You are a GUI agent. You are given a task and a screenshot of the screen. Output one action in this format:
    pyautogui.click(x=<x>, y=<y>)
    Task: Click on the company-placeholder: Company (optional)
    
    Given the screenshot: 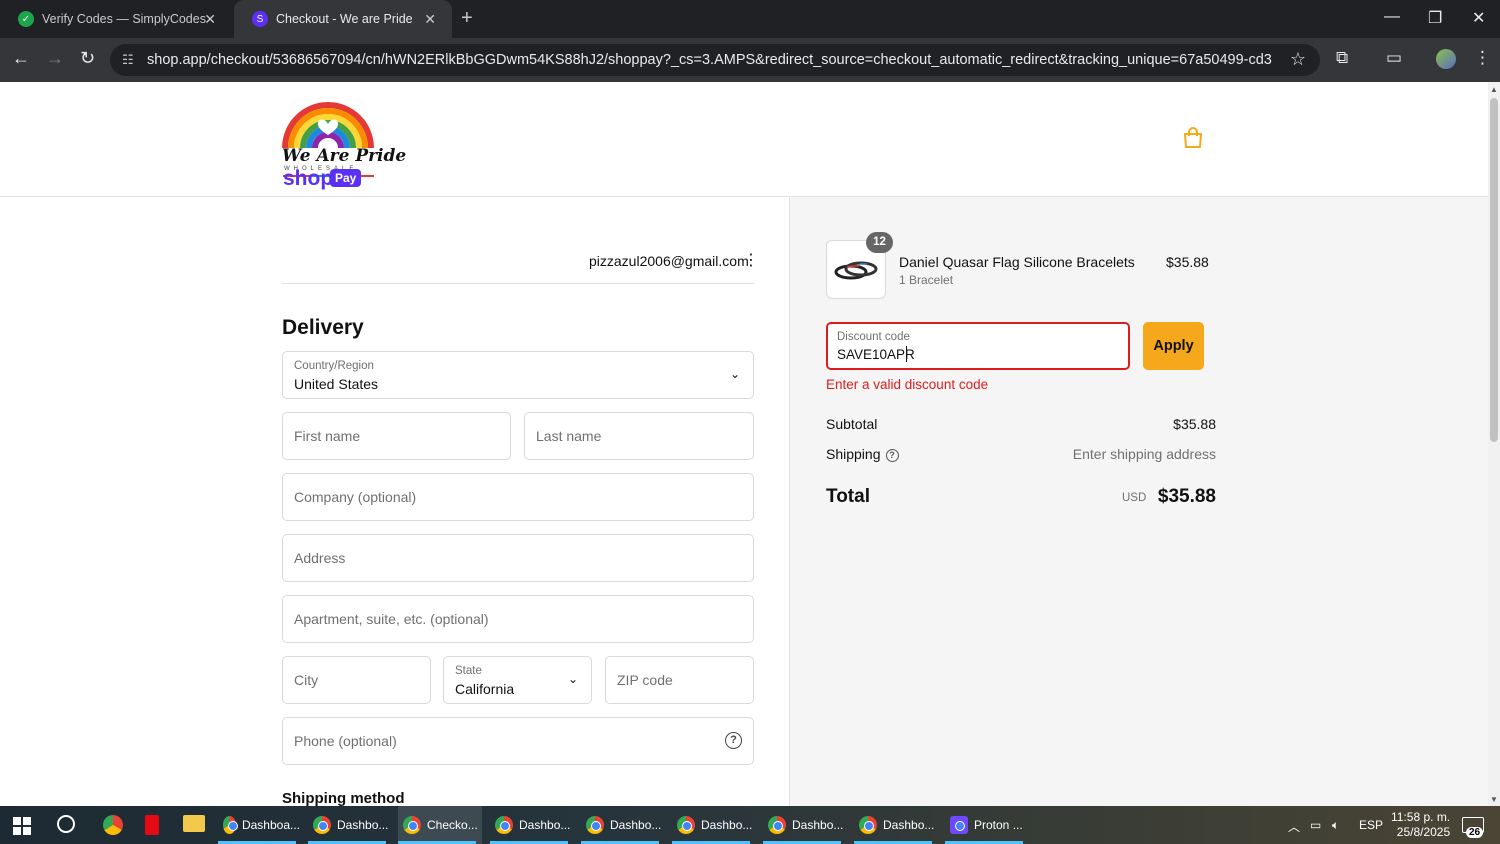 What is the action you would take?
    pyautogui.click(x=355, y=497)
    